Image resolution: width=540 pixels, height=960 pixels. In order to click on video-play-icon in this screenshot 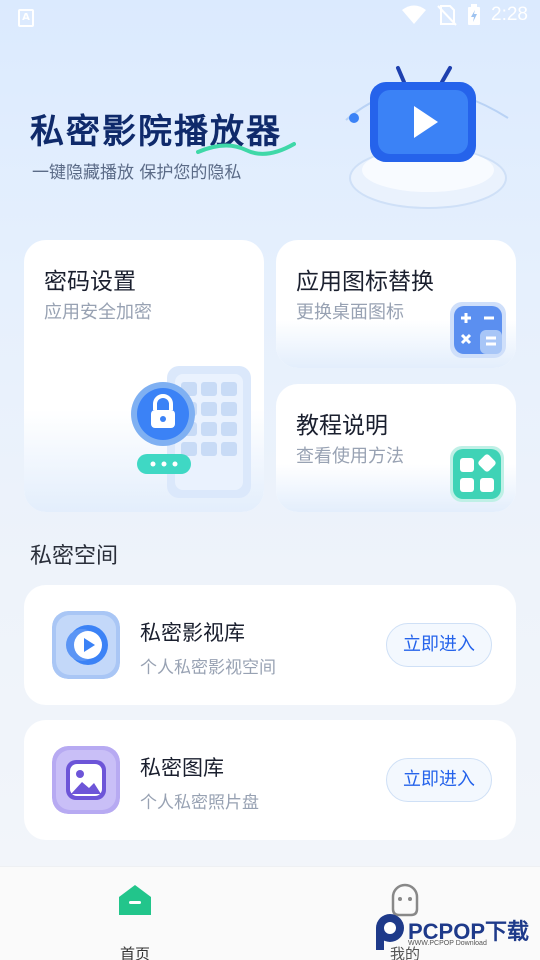, I will do `click(86, 645)`.